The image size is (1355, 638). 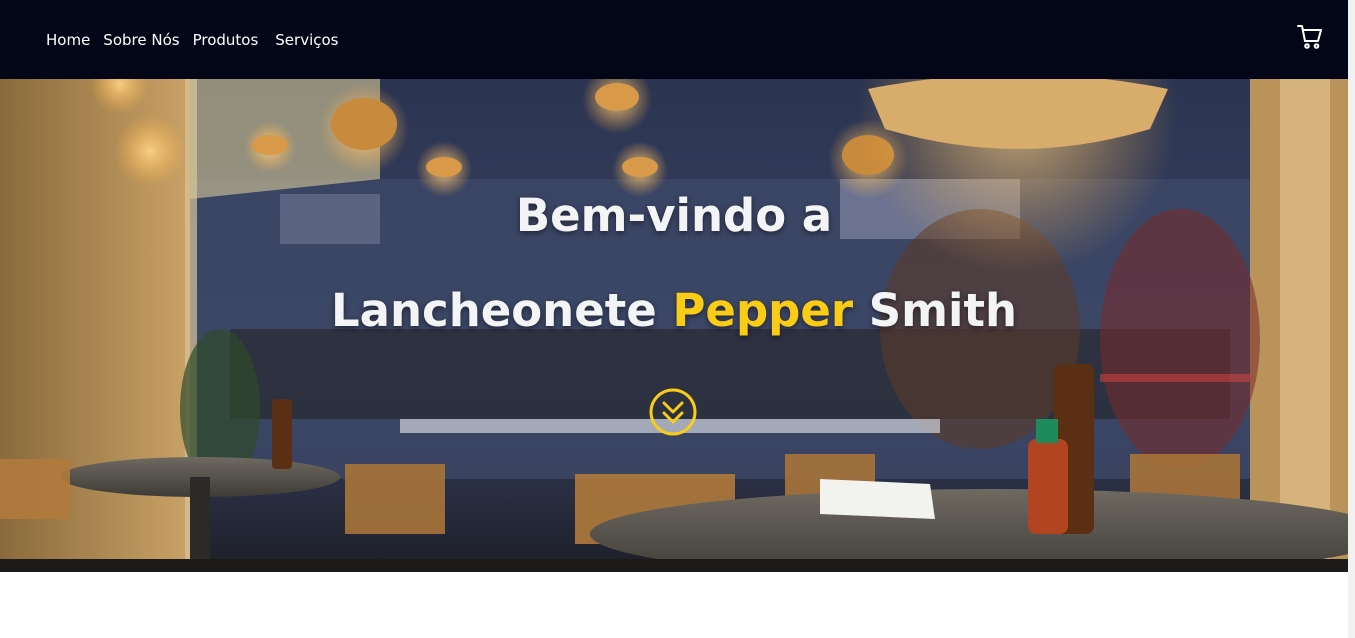 What do you see at coordinates (141, 40) in the screenshot?
I see `nav-item-sobre-nos: Sobre Nós` at bounding box center [141, 40].